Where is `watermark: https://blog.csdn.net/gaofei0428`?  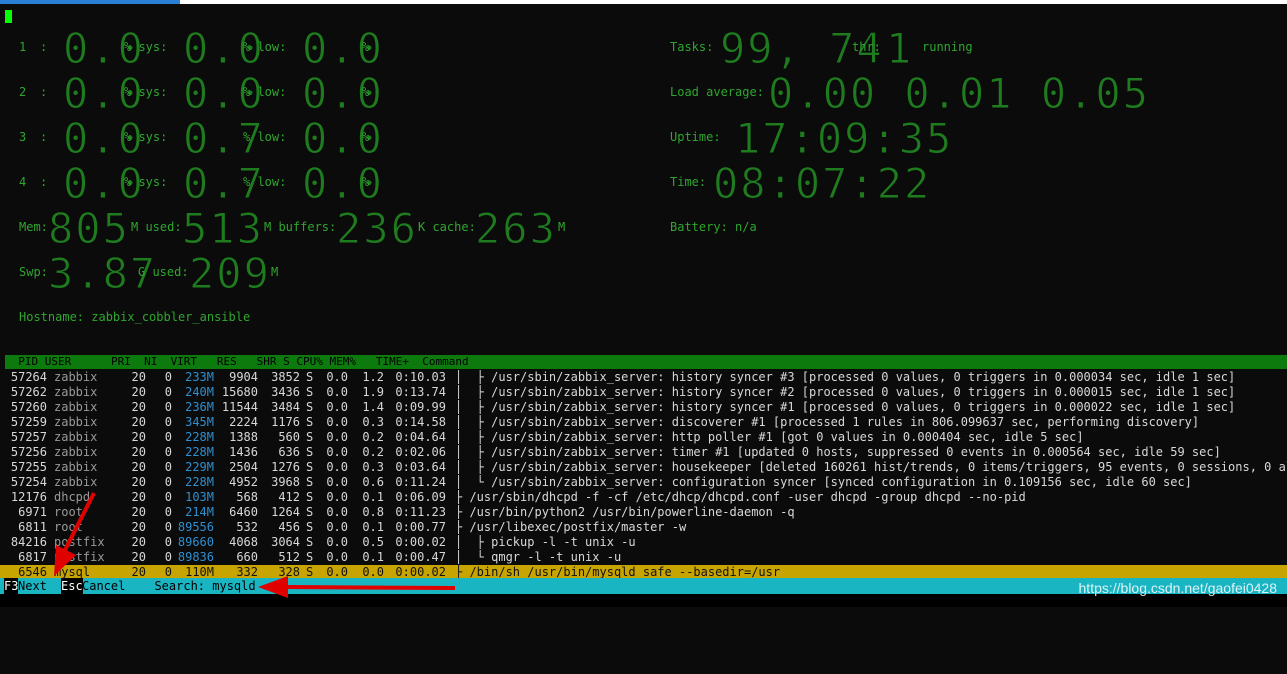
watermark: https://blog.csdn.net/gaofei0428 is located at coordinates (1177, 588).